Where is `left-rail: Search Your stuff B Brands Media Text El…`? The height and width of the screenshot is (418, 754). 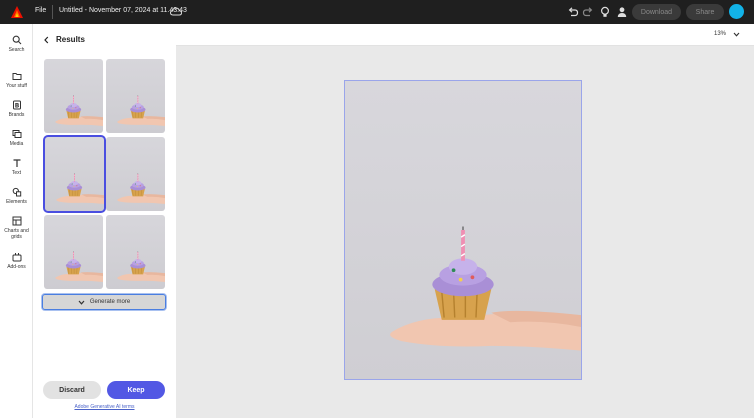
left-rail: Search Your stuff B Brands Media Text El… is located at coordinates (16, 221).